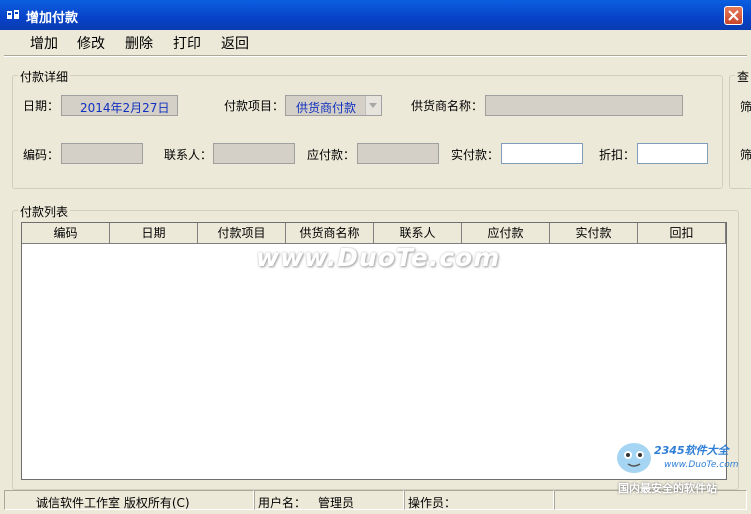 The height and width of the screenshot is (514, 751). Describe the element at coordinates (336, 503) in the screenshot. I see `user-value: 管理员` at that location.